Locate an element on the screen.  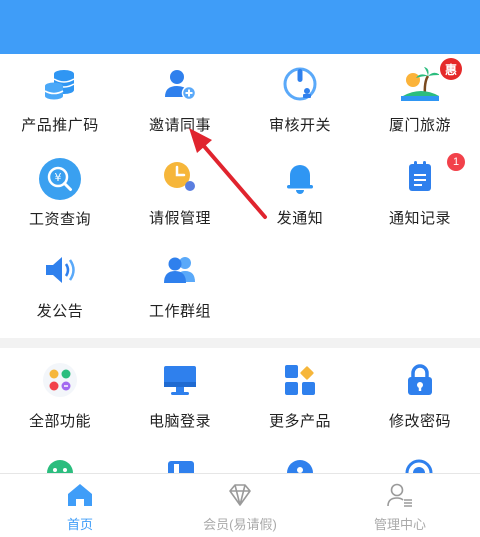
feature-label: 工资查询 is located at coordinates (59, 219).